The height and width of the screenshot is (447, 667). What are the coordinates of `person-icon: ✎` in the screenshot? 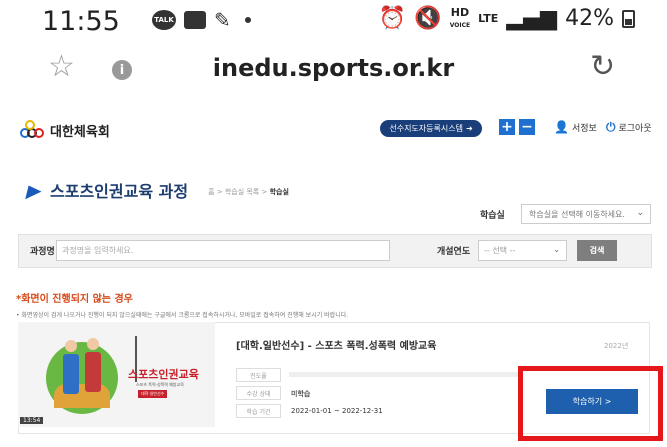 It's located at (222, 20).